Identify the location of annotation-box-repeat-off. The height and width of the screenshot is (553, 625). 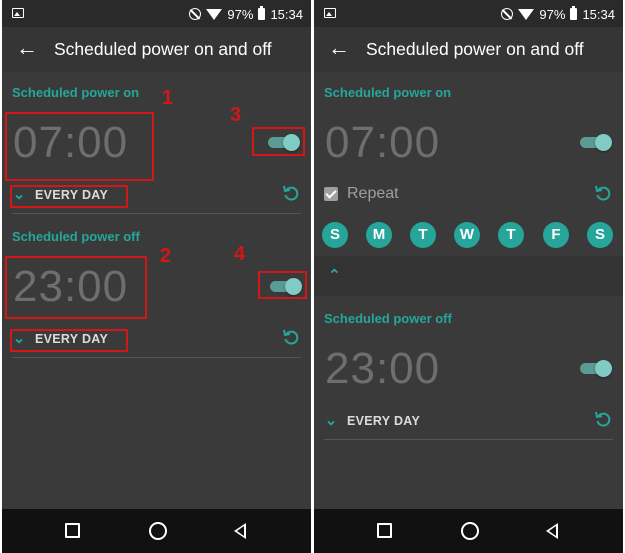
(69, 340).